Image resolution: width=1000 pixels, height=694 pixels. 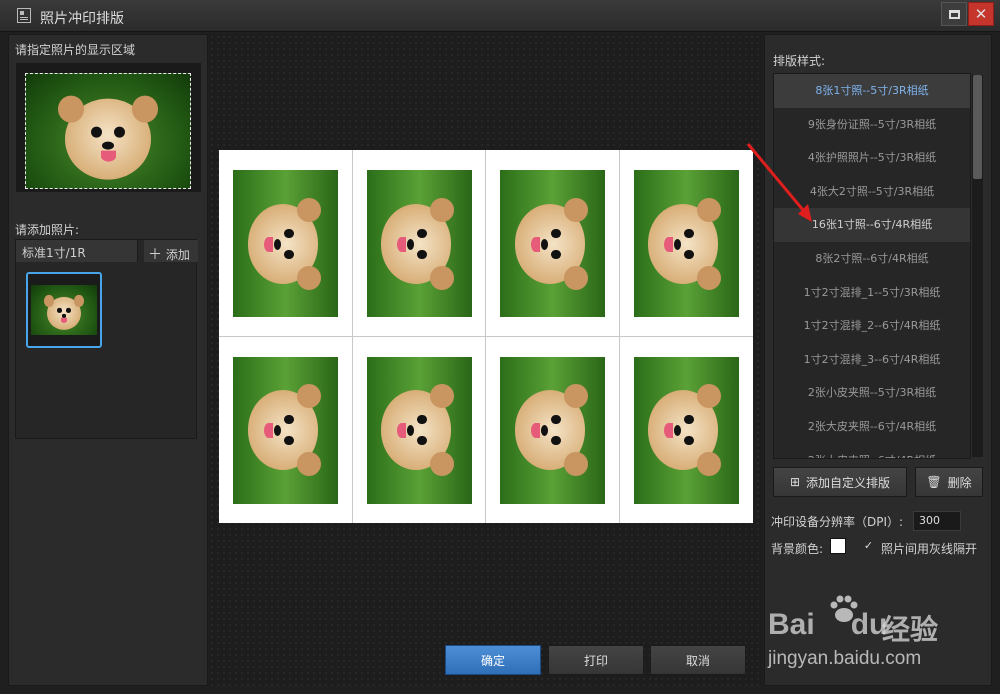 I want to click on tab-standard-size: 标准1寸/1R, so click(x=77, y=251).